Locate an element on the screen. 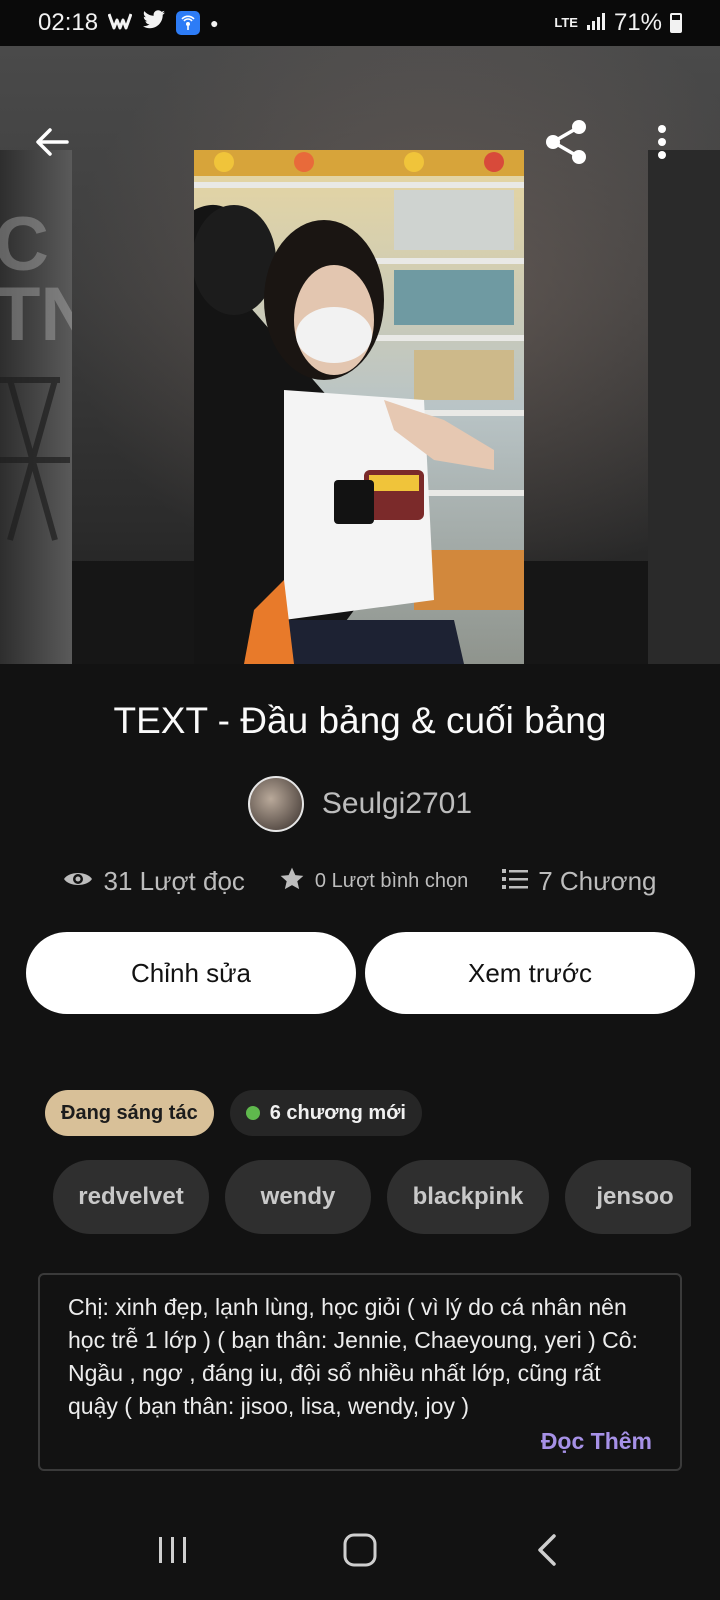 This screenshot has width=720, height=1600. preview-button: Xem trước is located at coordinates (530, 973).